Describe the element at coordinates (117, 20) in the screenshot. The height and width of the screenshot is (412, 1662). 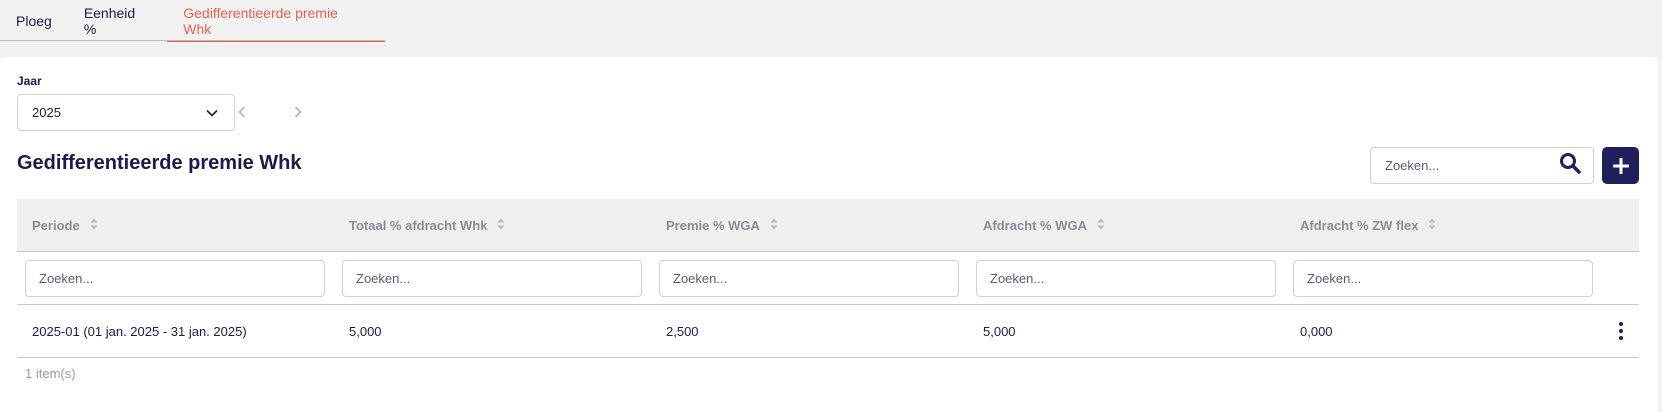
I see `tab-eenheid: Eenheid %` at that location.